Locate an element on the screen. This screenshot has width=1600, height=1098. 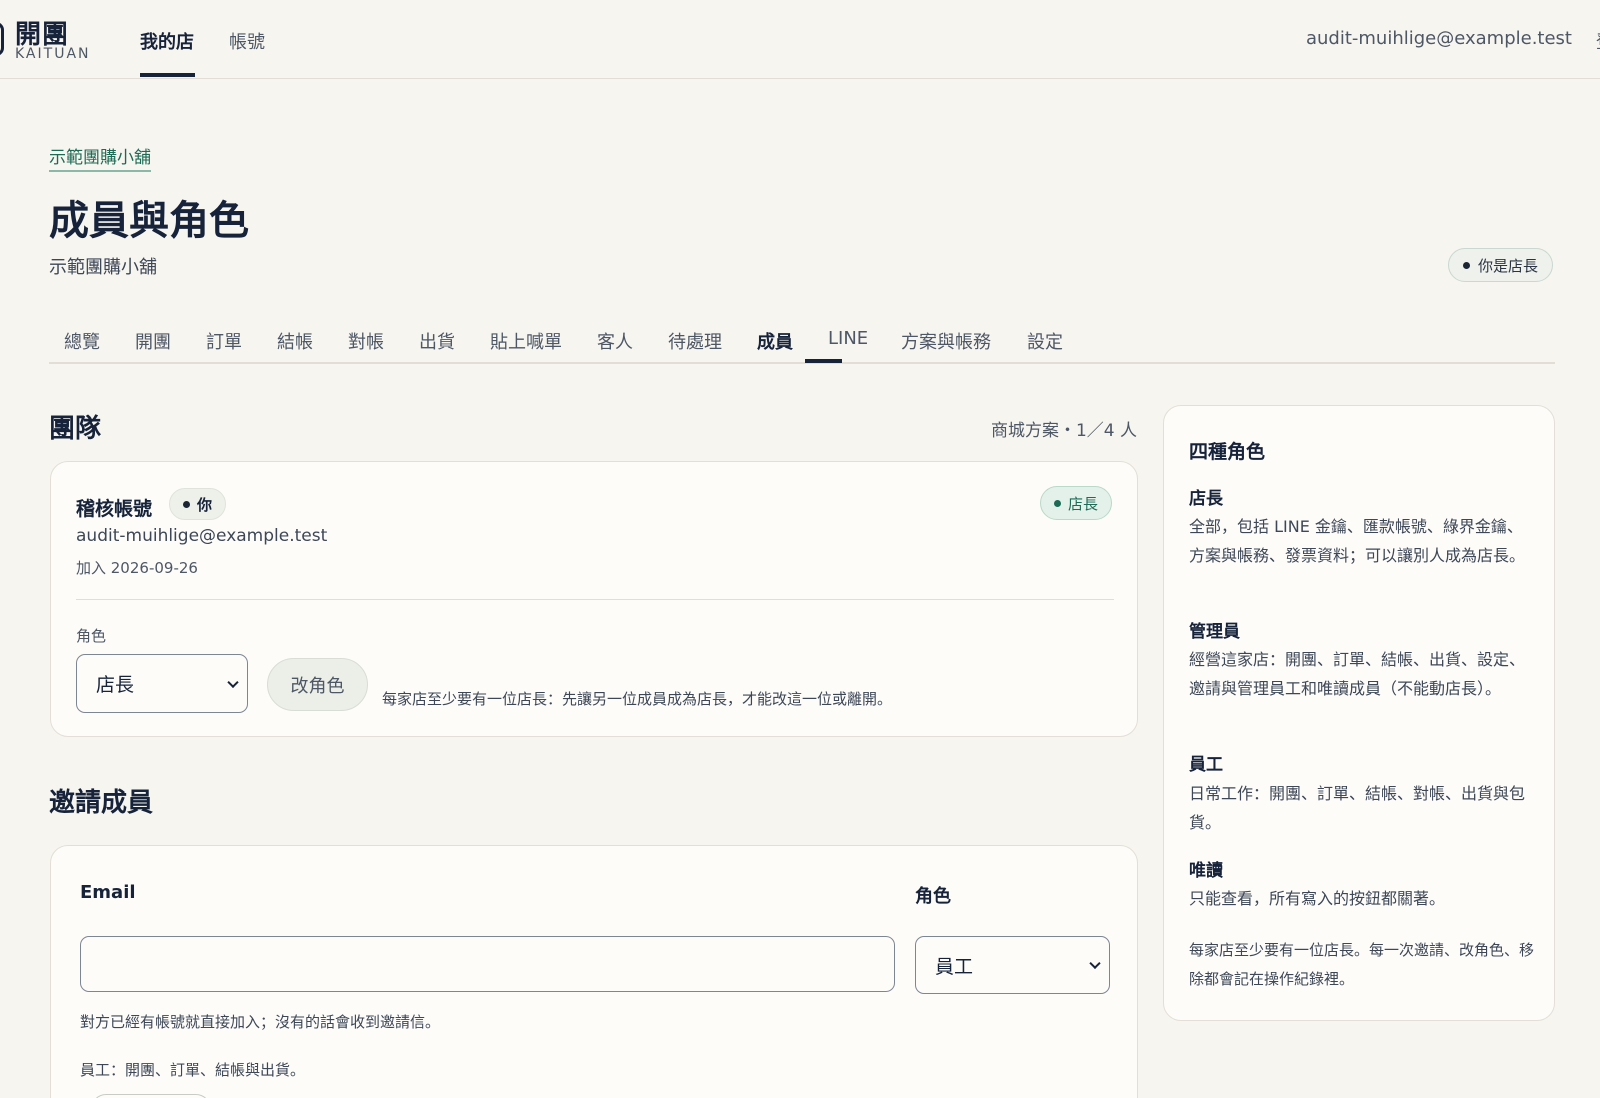
tab-pending: 待處理 is located at coordinates (695, 341).